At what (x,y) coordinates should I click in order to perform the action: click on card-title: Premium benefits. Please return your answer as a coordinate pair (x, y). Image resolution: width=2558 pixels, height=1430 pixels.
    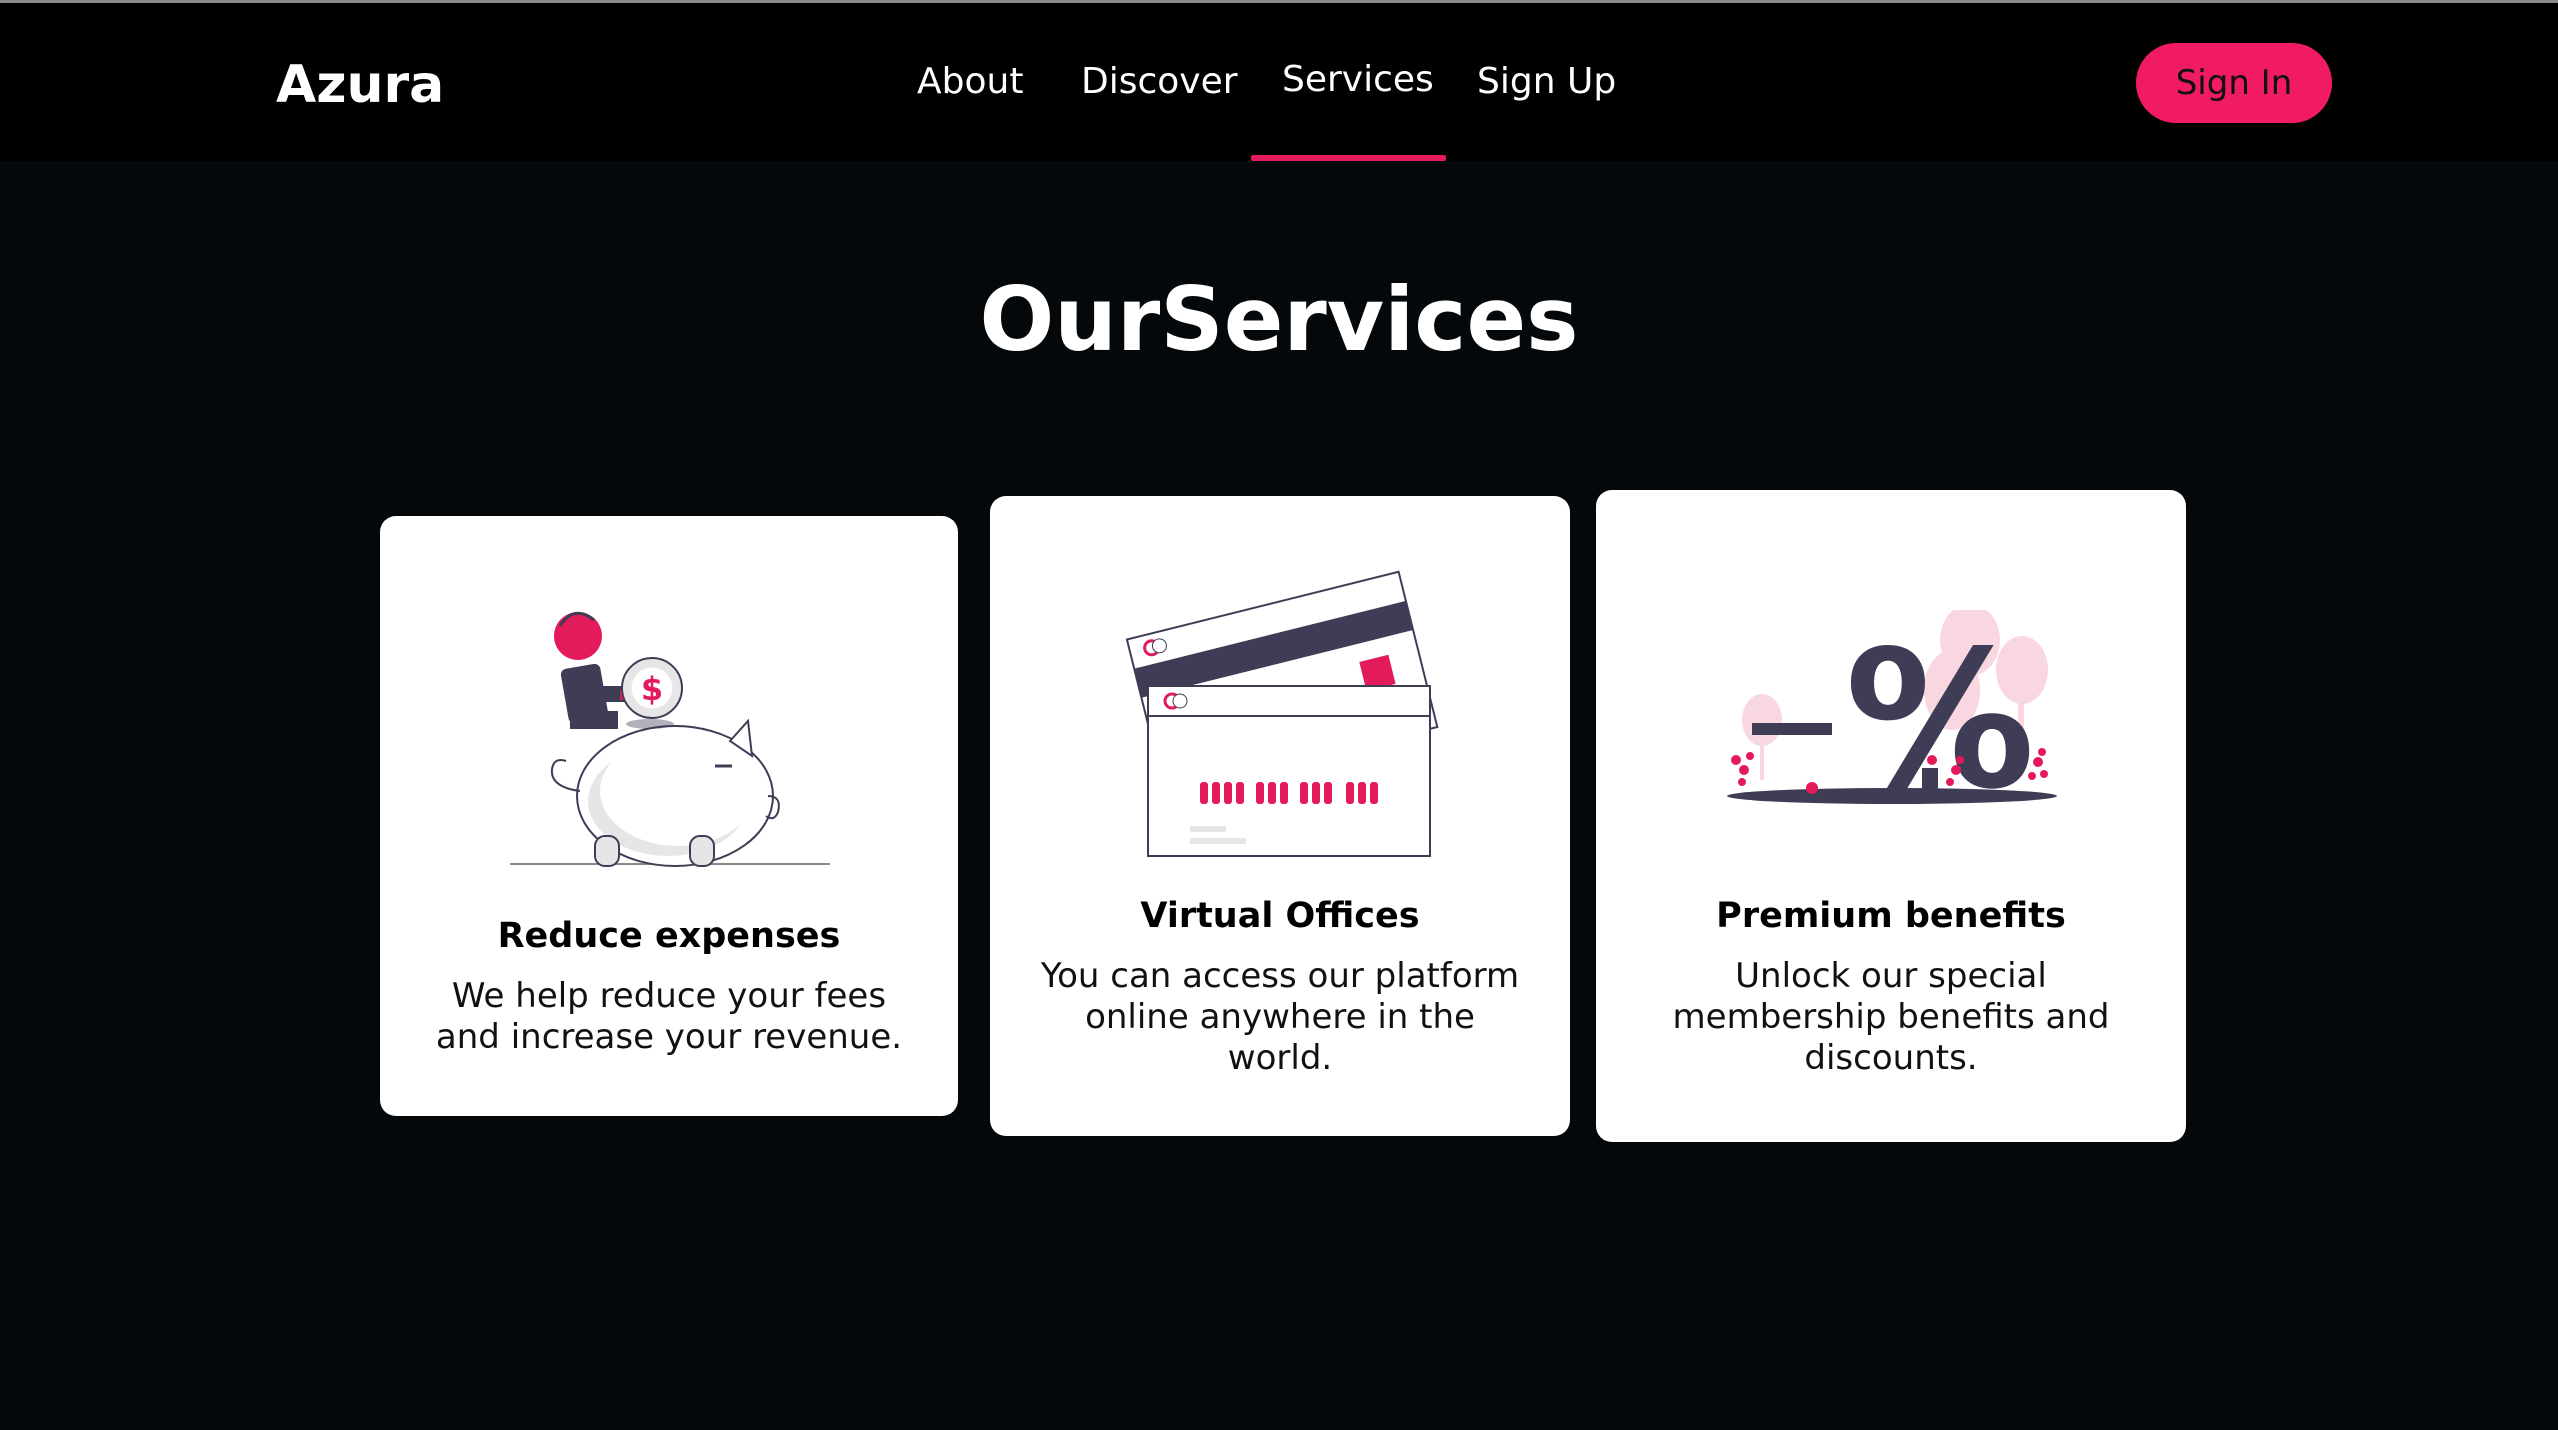
    Looking at the image, I should click on (1891, 916).